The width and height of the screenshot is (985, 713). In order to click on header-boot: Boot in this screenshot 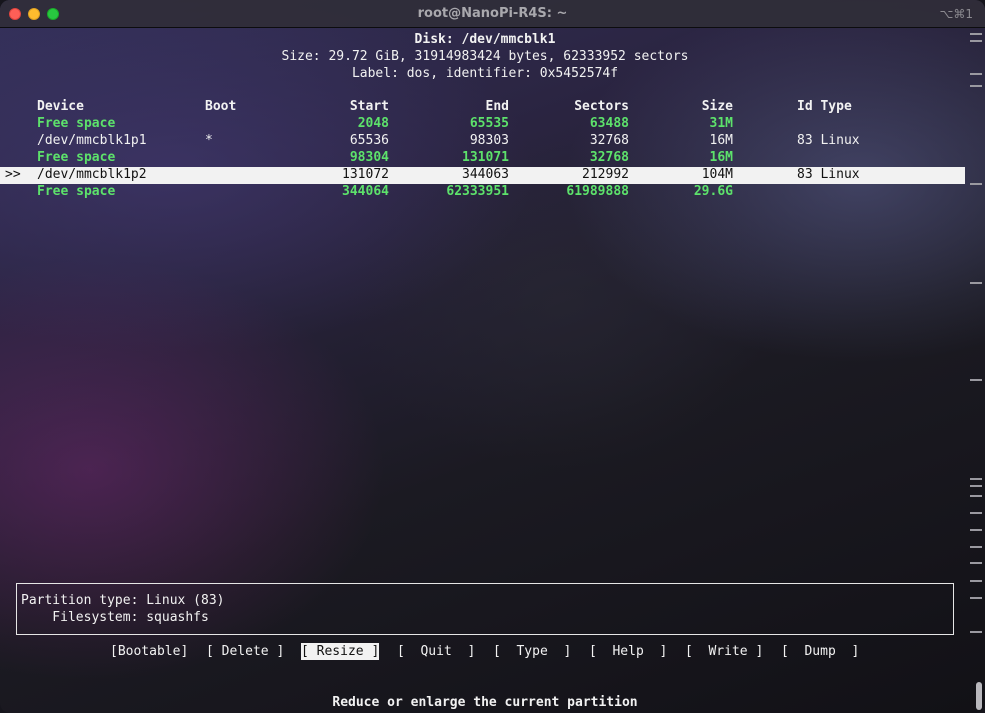, I will do `click(221, 106)`.